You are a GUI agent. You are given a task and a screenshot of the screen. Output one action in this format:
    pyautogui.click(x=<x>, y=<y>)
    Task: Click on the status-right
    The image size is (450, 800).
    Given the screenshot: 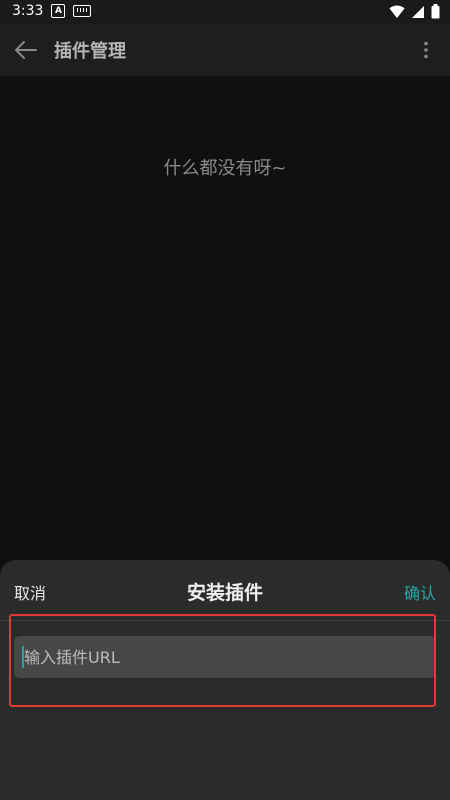 What is the action you would take?
    pyautogui.click(x=414, y=11)
    